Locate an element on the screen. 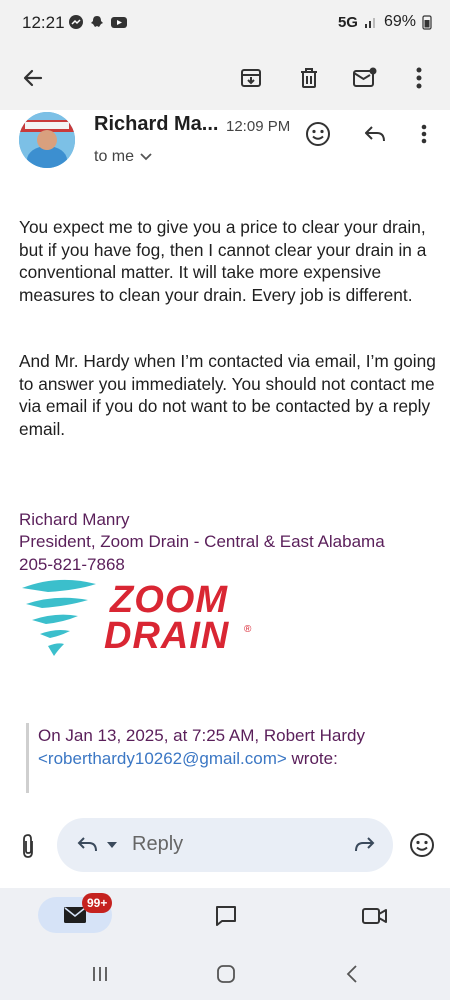  company-logo: ZOOM DRAIN ® is located at coordinates (138, 619).